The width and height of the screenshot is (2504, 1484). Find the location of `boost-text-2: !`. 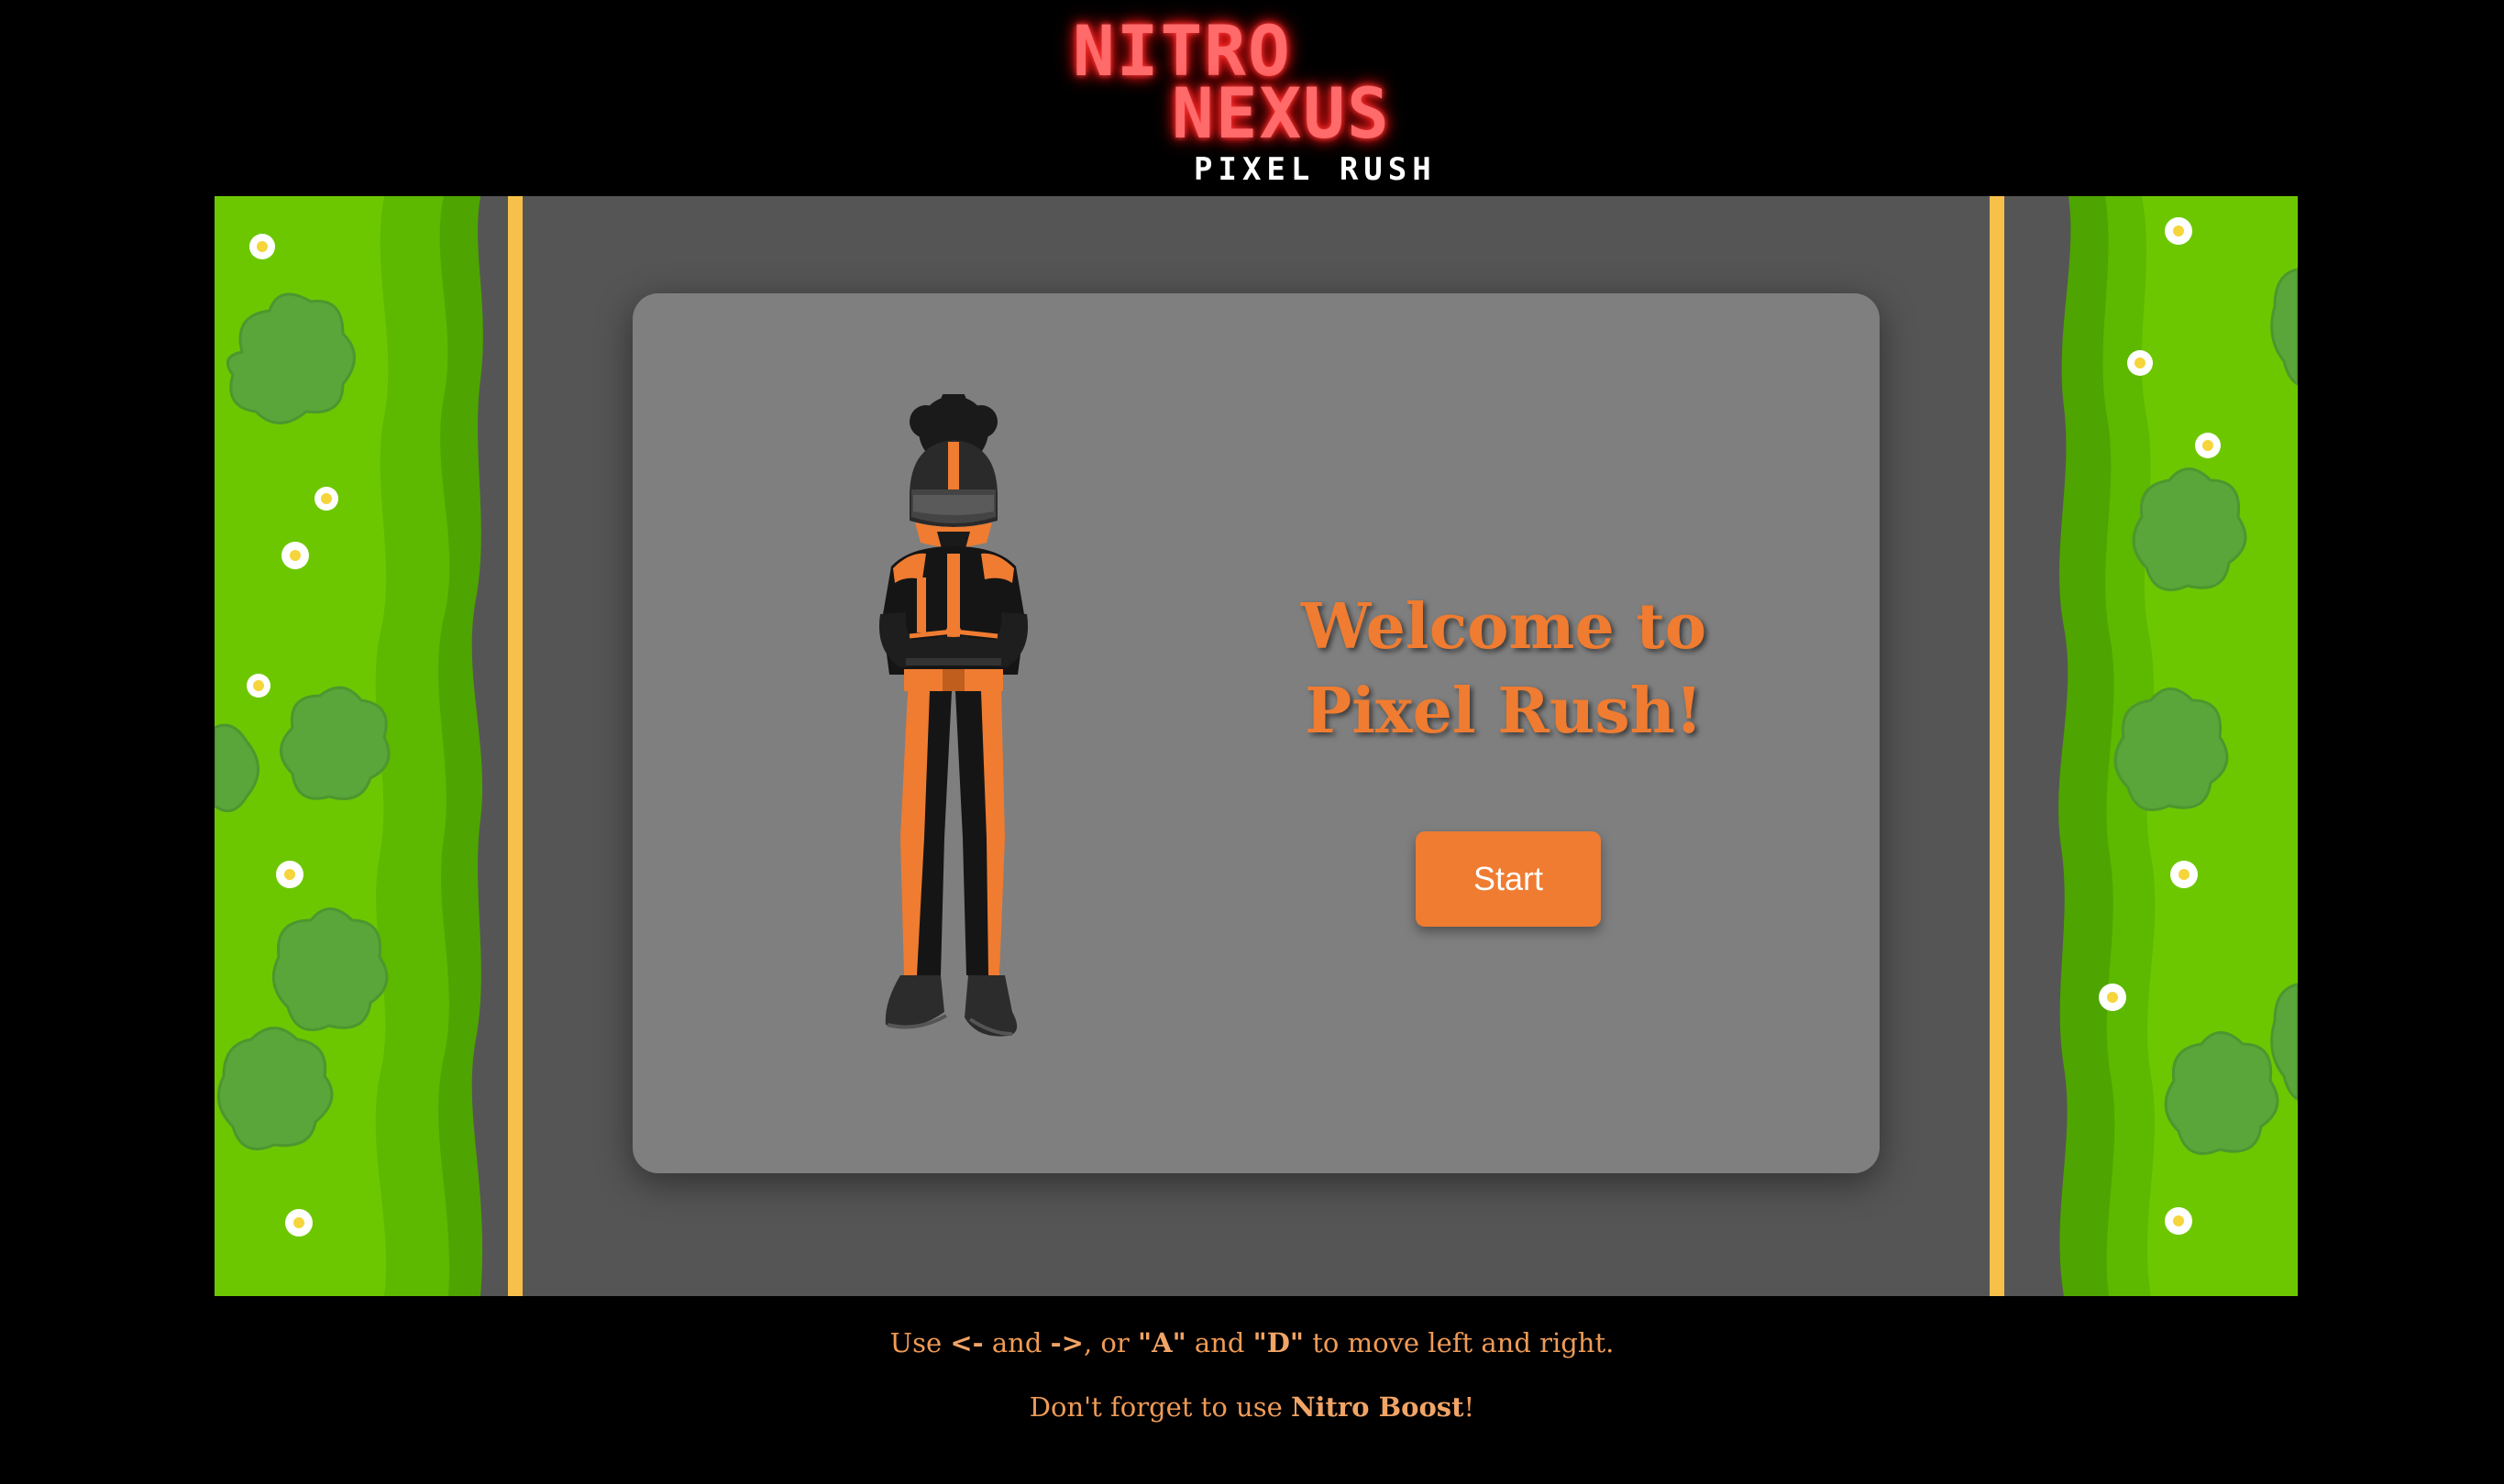

boost-text-2: ! is located at coordinates (1469, 1407).